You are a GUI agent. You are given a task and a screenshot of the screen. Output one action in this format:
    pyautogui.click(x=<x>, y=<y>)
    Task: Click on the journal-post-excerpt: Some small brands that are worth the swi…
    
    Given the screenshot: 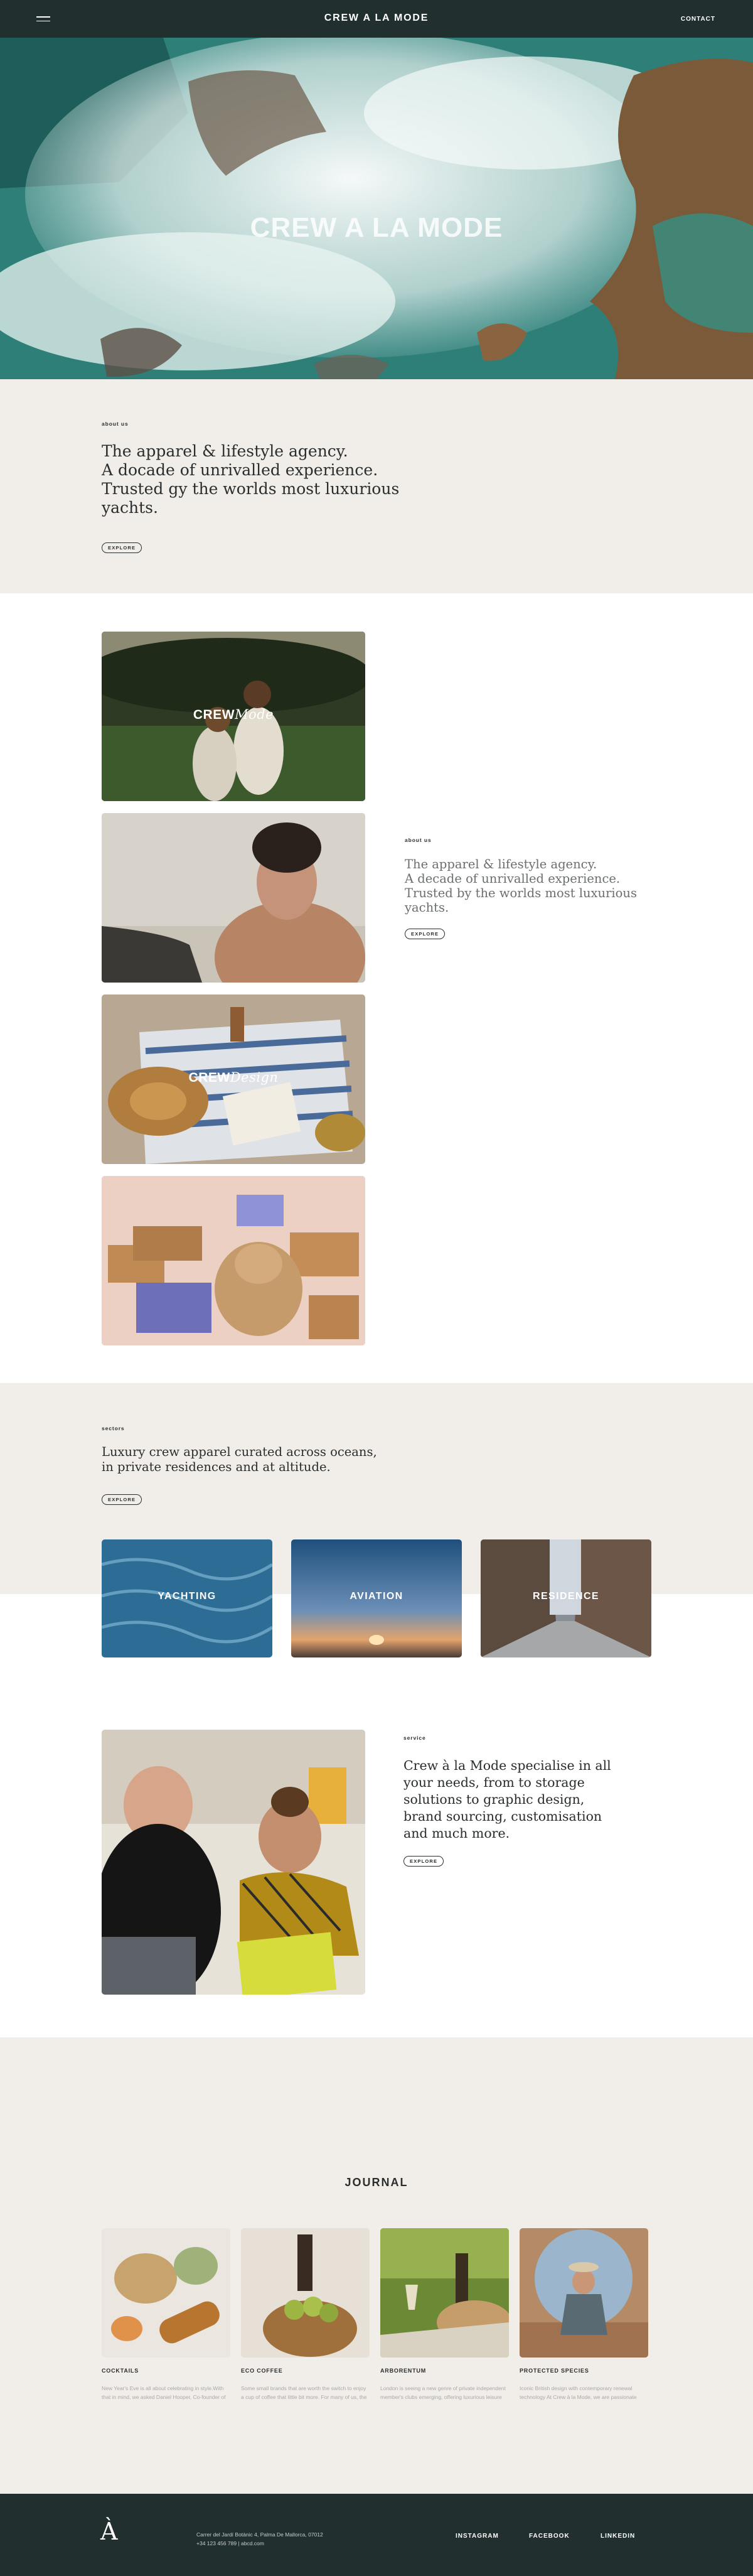 What is the action you would take?
    pyautogui.click(x=304, y=2392)
    